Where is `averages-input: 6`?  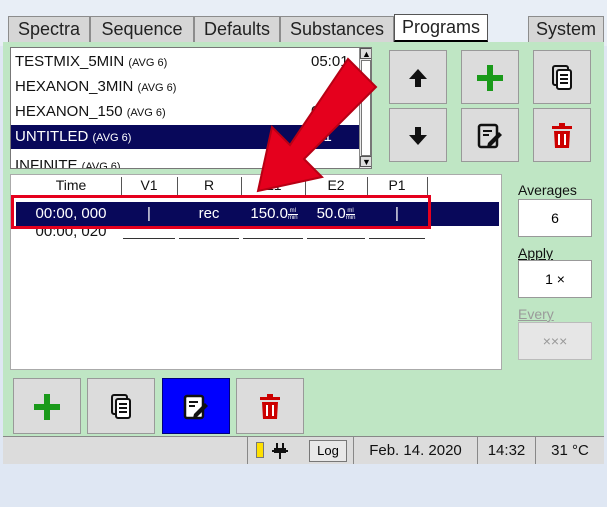 averages-input: 6 is located at coordinates (555, 218).